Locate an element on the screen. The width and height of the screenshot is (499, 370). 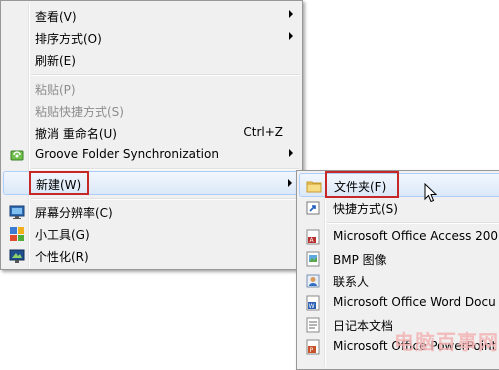
menu-item-label: Groove Folder Synchronization is located at coordinates (127, 154).